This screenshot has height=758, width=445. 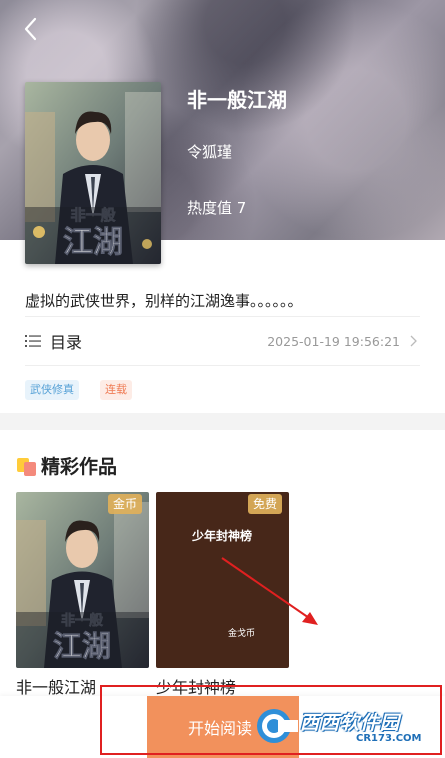 I want to click on book-description: 虚拟的武侠世界，别样的江湖逸事。。。。。。, so click(x=164, y=301).